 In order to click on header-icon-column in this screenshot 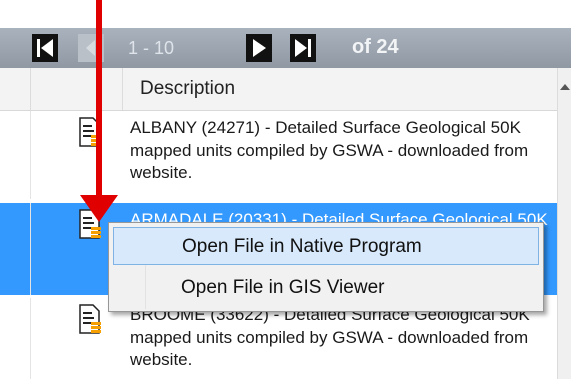, I will do `click(76, 89)`.